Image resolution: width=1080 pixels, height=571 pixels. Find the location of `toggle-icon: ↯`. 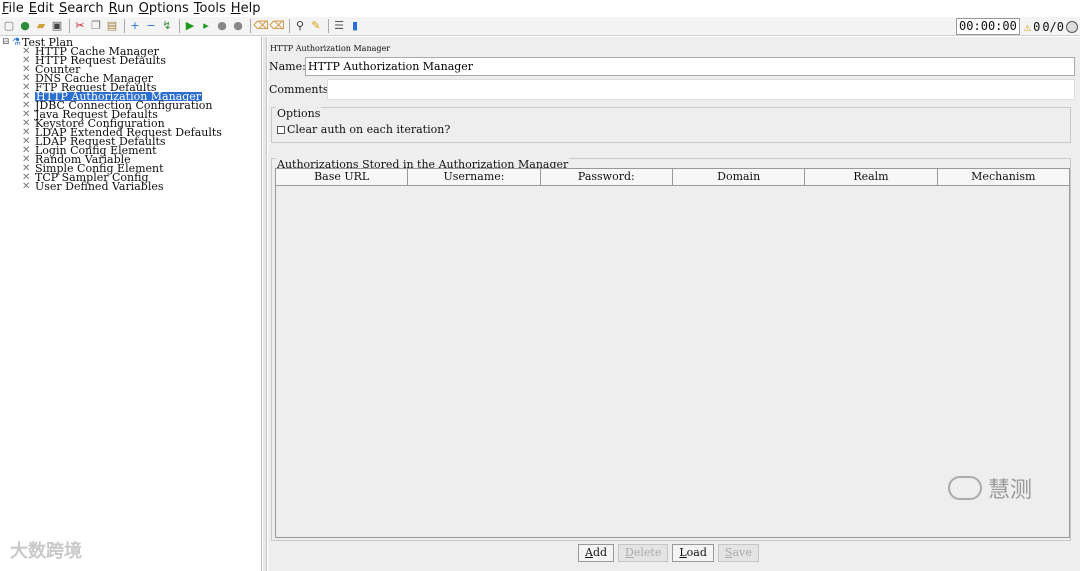

toggle-icon: ↯ is located at coordinates (167, 26).